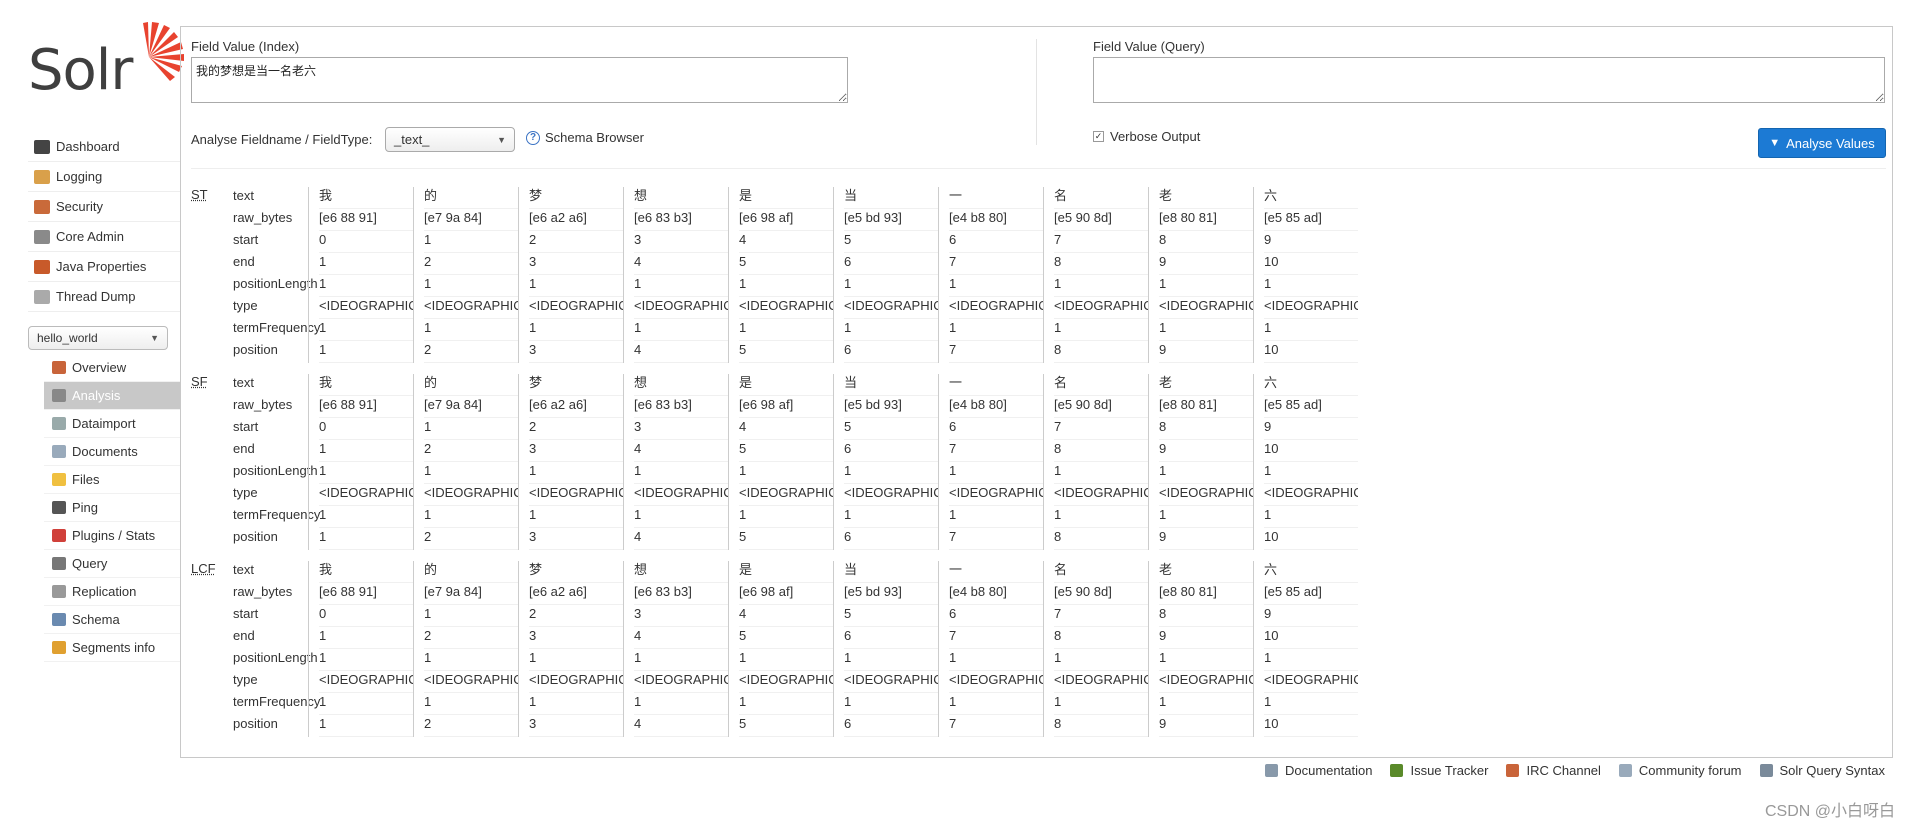  I want to click on token-start: 0, so click(366, 616).